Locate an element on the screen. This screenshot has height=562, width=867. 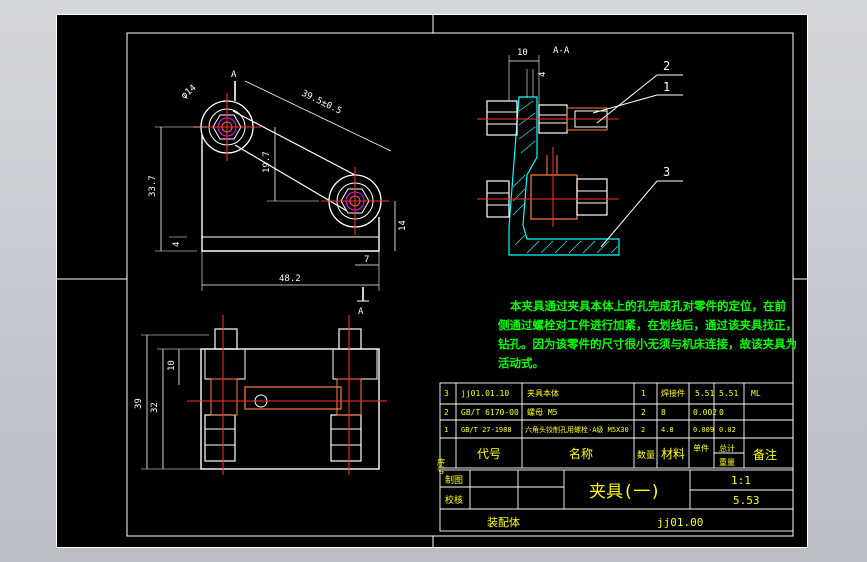
dim-d4-top: 4 is located at coordinates (543, 74).